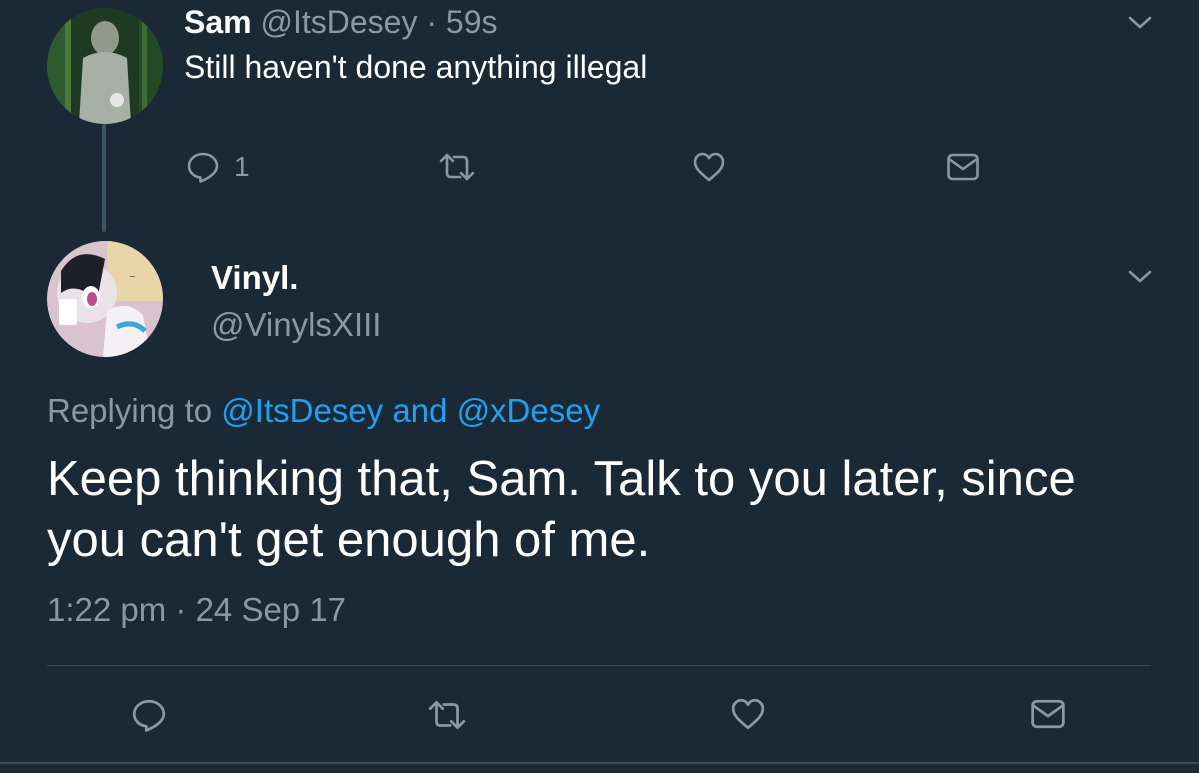 This screenshot has height=773, width=1199. I want to click on author-name: Vinyl., so click(254, 278).